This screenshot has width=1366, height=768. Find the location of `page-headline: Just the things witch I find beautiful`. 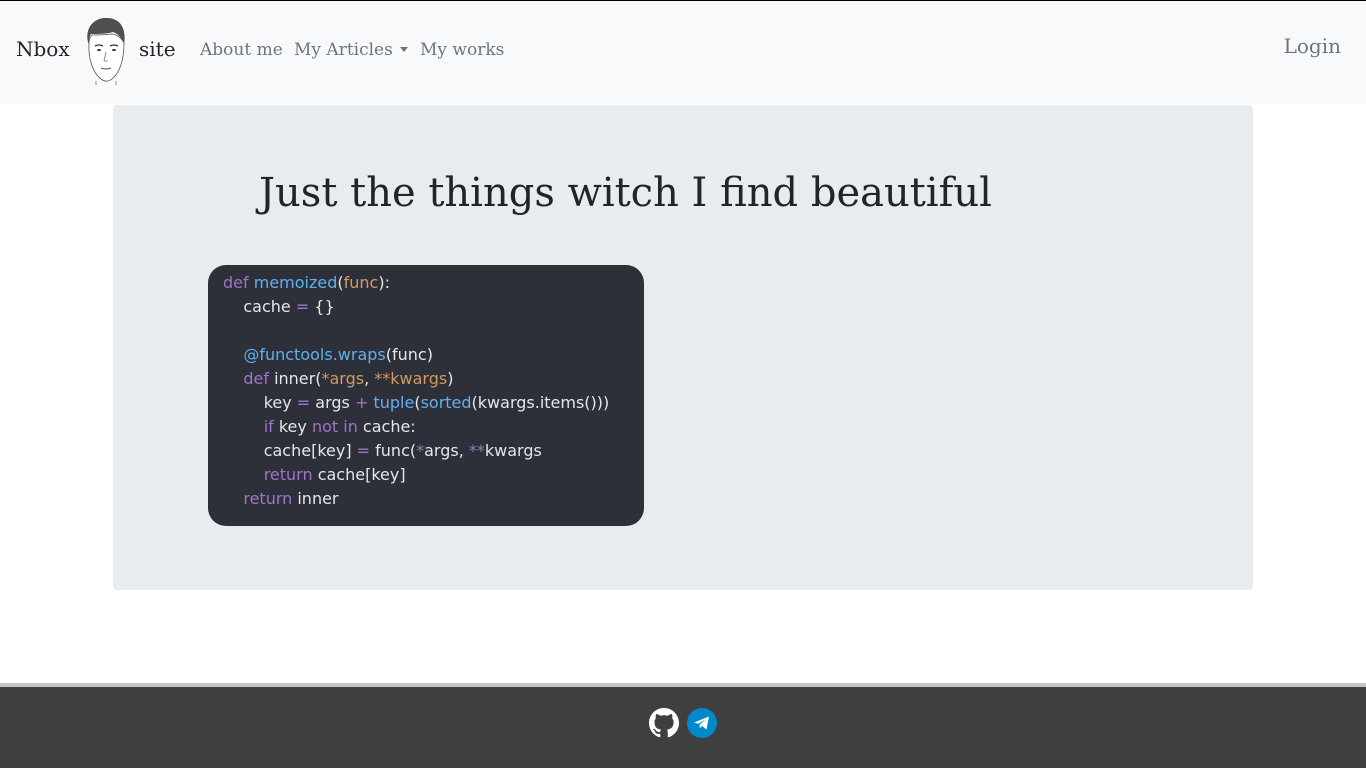

page-headline: Just the things witch I find beautiful is located at coordinates (625, 193).